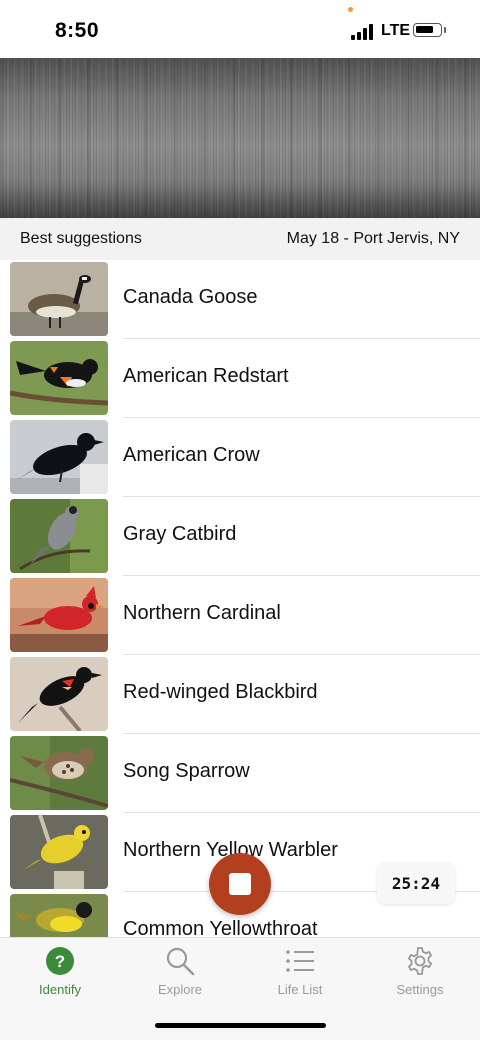 Image resolution: width=480 pixels, height=1040 pixels. I want to click on tab-identify: ? Identify, so click(60, 973).